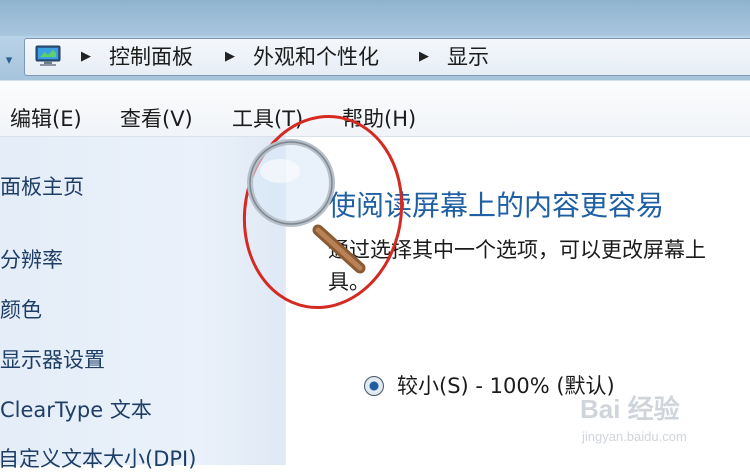 This screenshot has height=474, width=750. I want to click on menu-tools: 工具(T), so click(267, 119).